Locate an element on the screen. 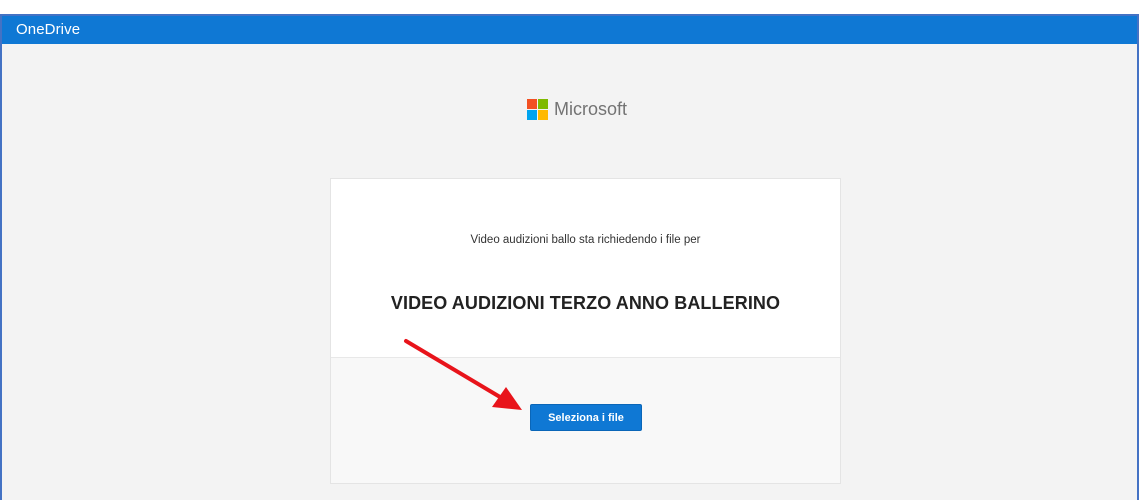  microsoft-four-squares-icon is located at coordinates (537, 109).